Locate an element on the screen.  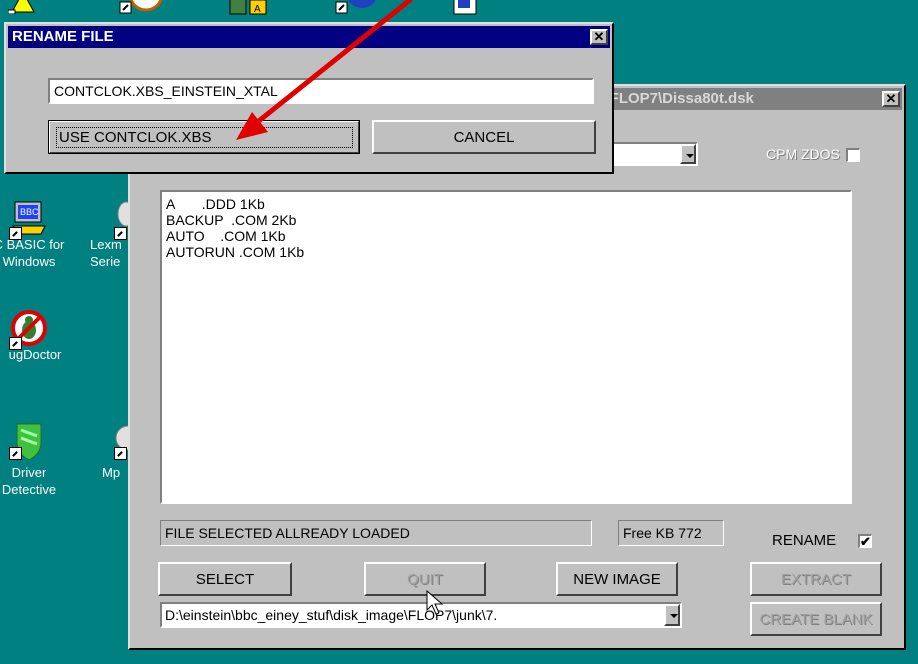
use-contclok-button: USE CONTCLOK.XBS is located at coordinates (204, 137).